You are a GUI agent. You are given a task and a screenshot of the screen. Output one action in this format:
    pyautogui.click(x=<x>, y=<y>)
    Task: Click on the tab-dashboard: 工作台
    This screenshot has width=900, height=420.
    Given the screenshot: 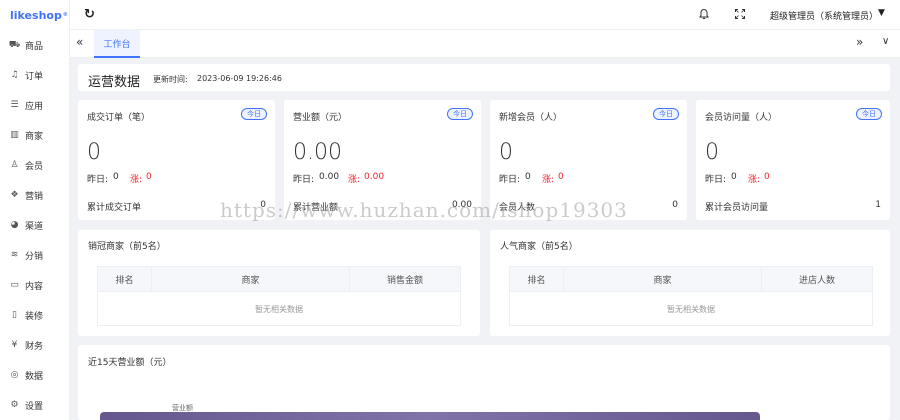 What is the action you would take?
    pyautogui.click(x=117, y=44)
    